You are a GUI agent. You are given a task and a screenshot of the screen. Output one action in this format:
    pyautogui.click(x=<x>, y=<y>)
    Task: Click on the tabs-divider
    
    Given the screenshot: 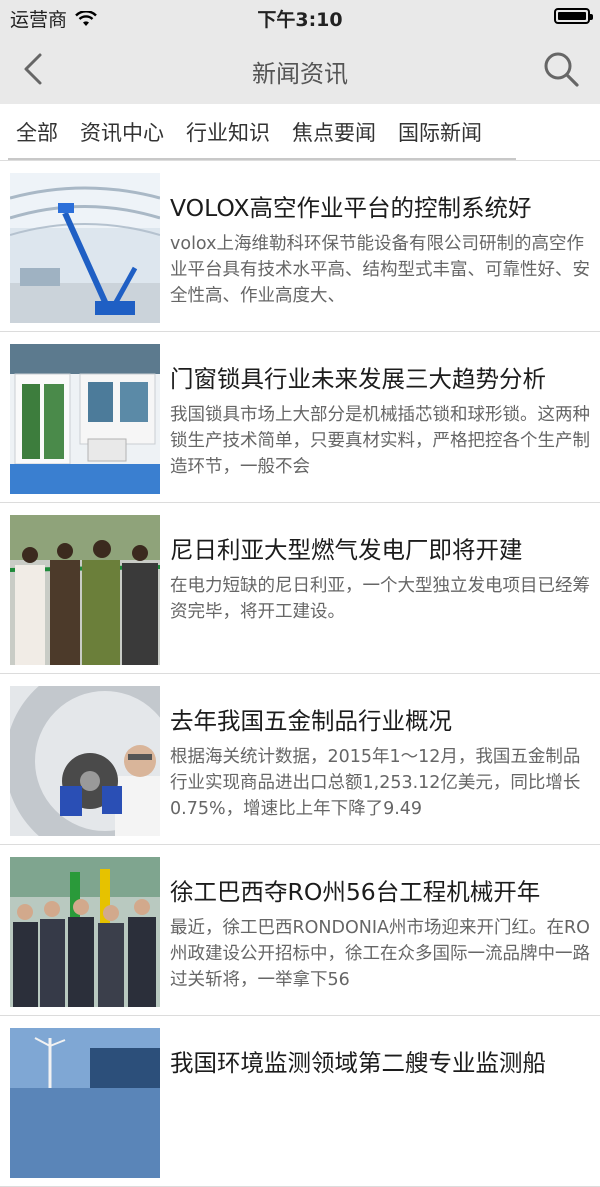 What is the action you would take?
    pyautogui.click(x=262, y=159)
    